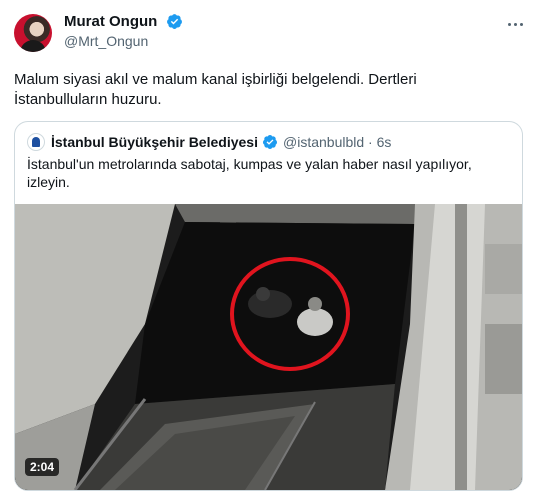 This screenshot has width=534, height=503. What do you see at coordinates (33, 33) in the screenshot?
I see `author-avatar` at bounding box center [33, 33].